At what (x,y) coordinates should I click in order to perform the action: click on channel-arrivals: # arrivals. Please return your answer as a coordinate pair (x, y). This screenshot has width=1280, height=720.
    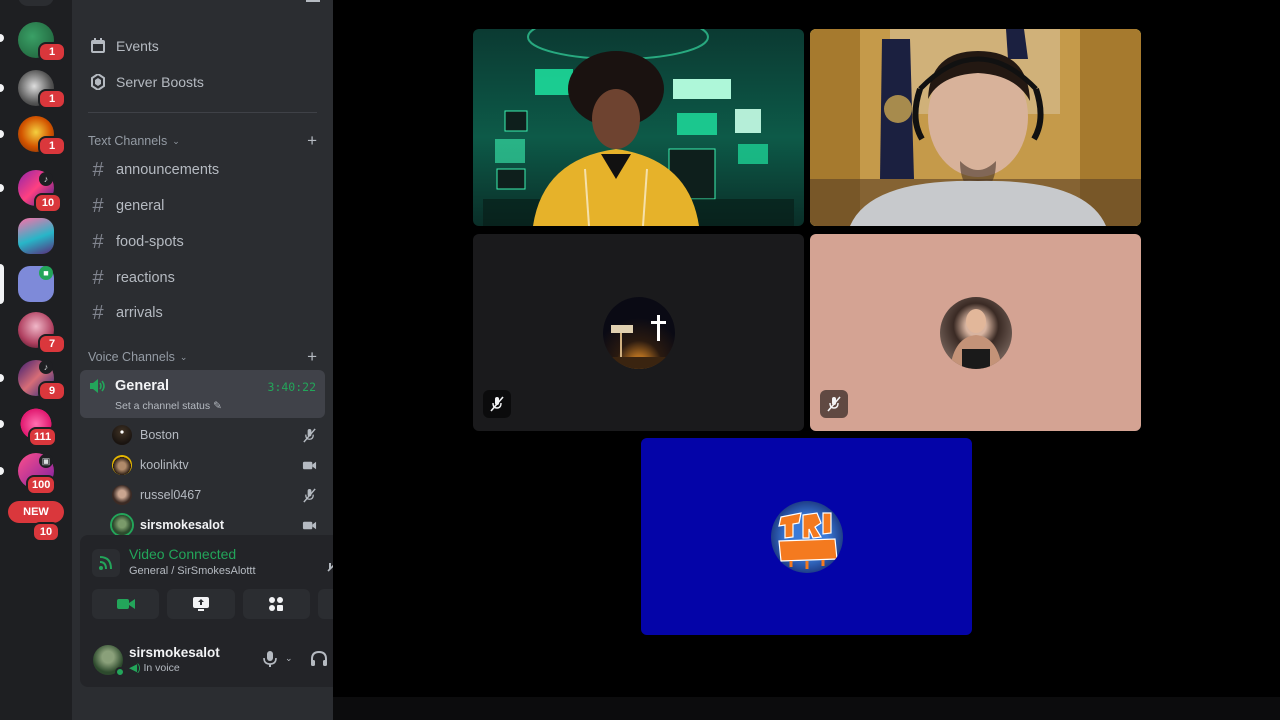
    Looking at the image, I should click on (202, 313).